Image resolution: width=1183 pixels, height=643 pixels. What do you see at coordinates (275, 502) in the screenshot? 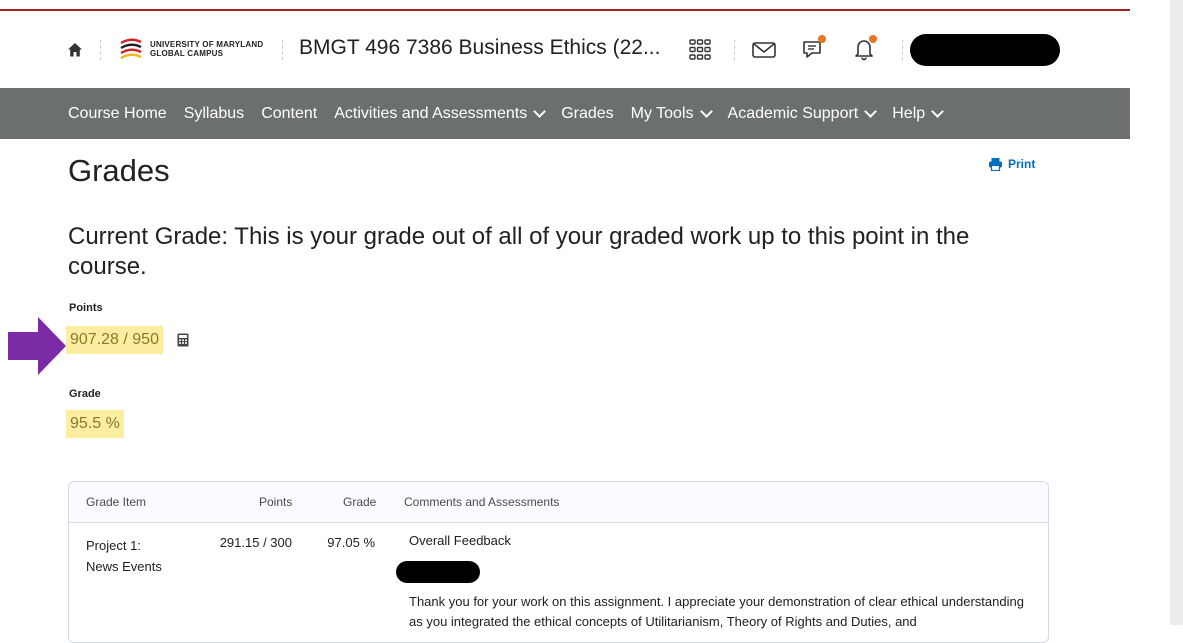
I see `column-header-points: Points` at bounding box center [275, 502].